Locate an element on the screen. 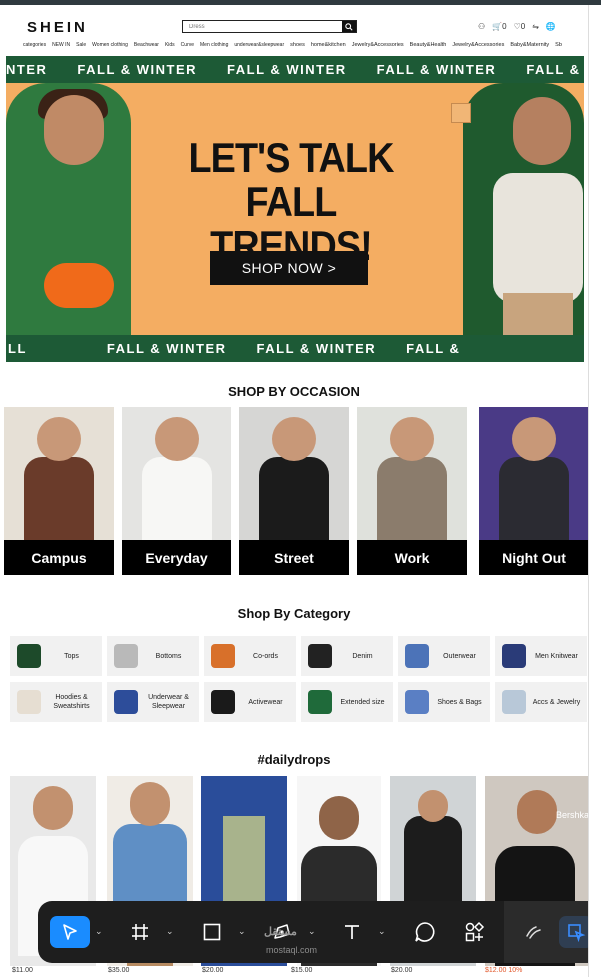  denim-icon is located at coordinates (320, 656).